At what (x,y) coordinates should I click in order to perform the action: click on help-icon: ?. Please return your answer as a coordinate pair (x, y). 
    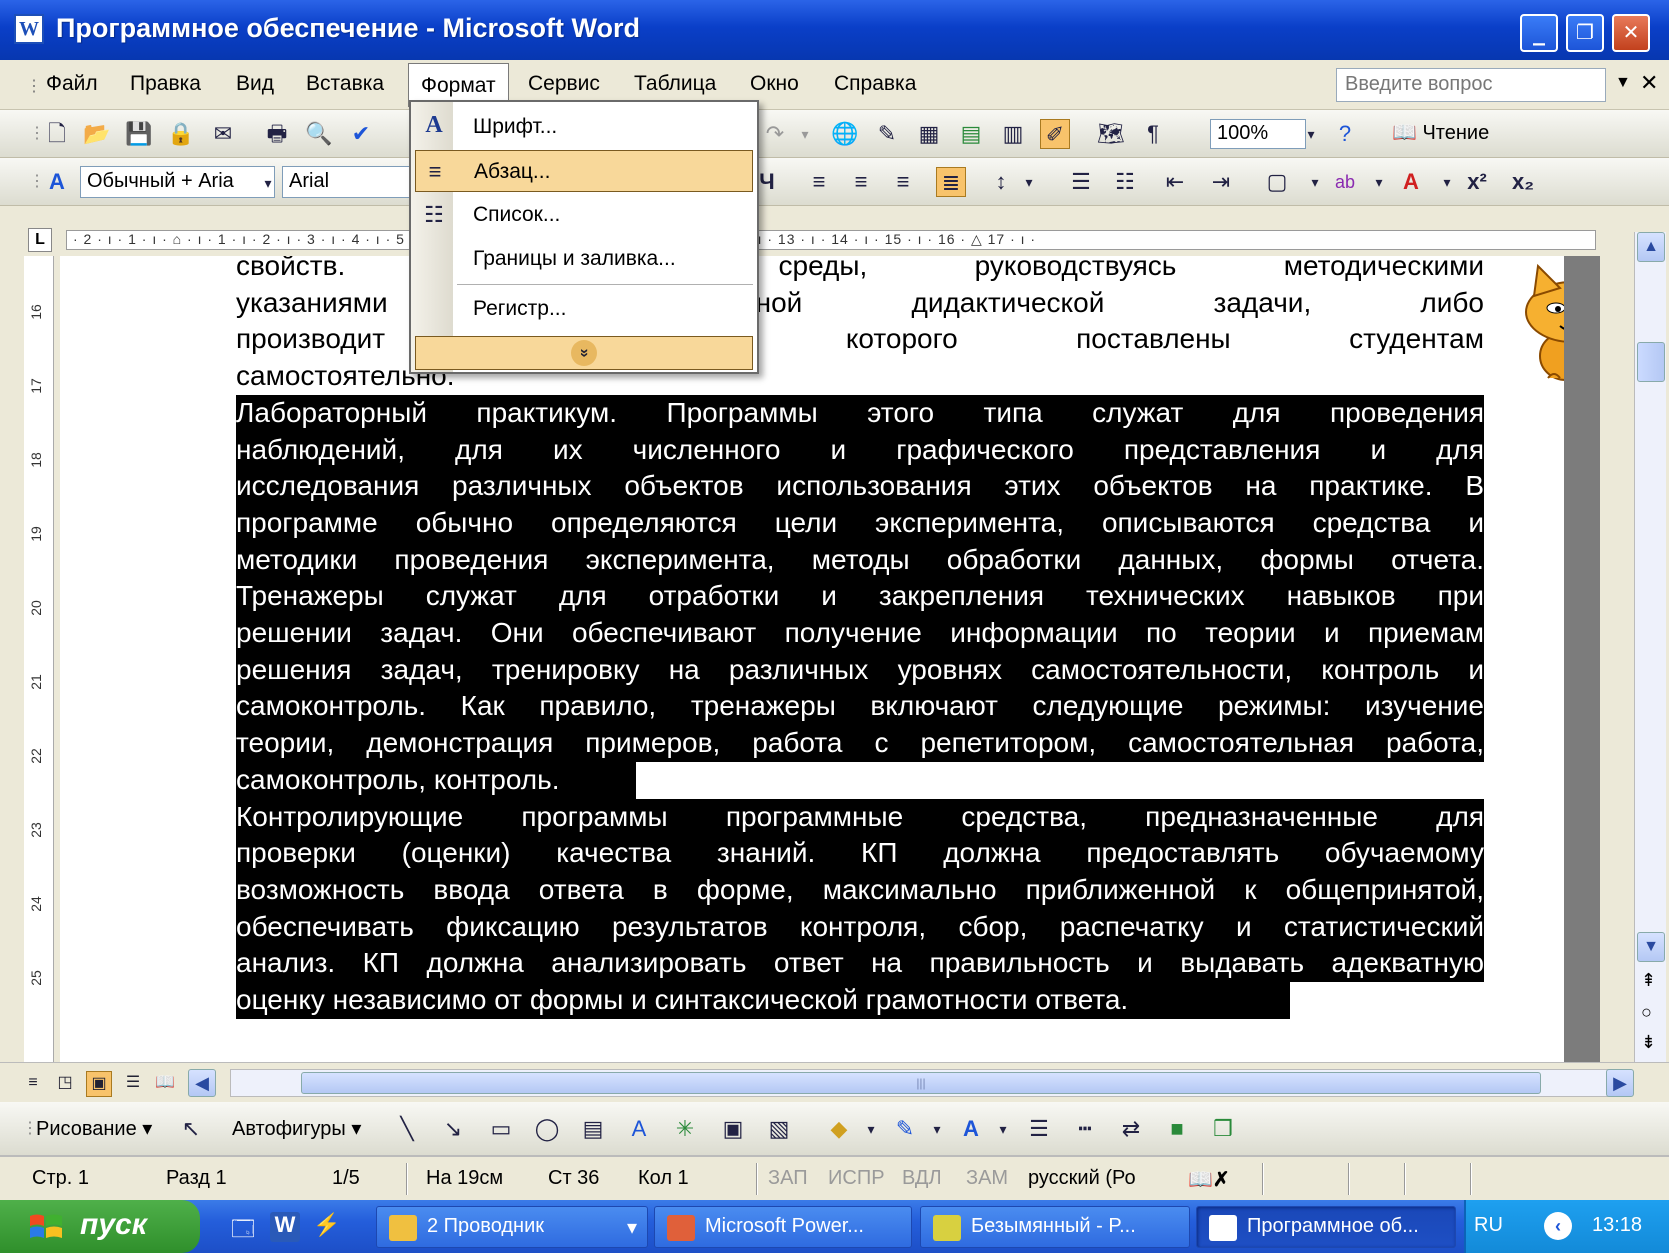
    Looking at the image, I should click on (1345, 134).